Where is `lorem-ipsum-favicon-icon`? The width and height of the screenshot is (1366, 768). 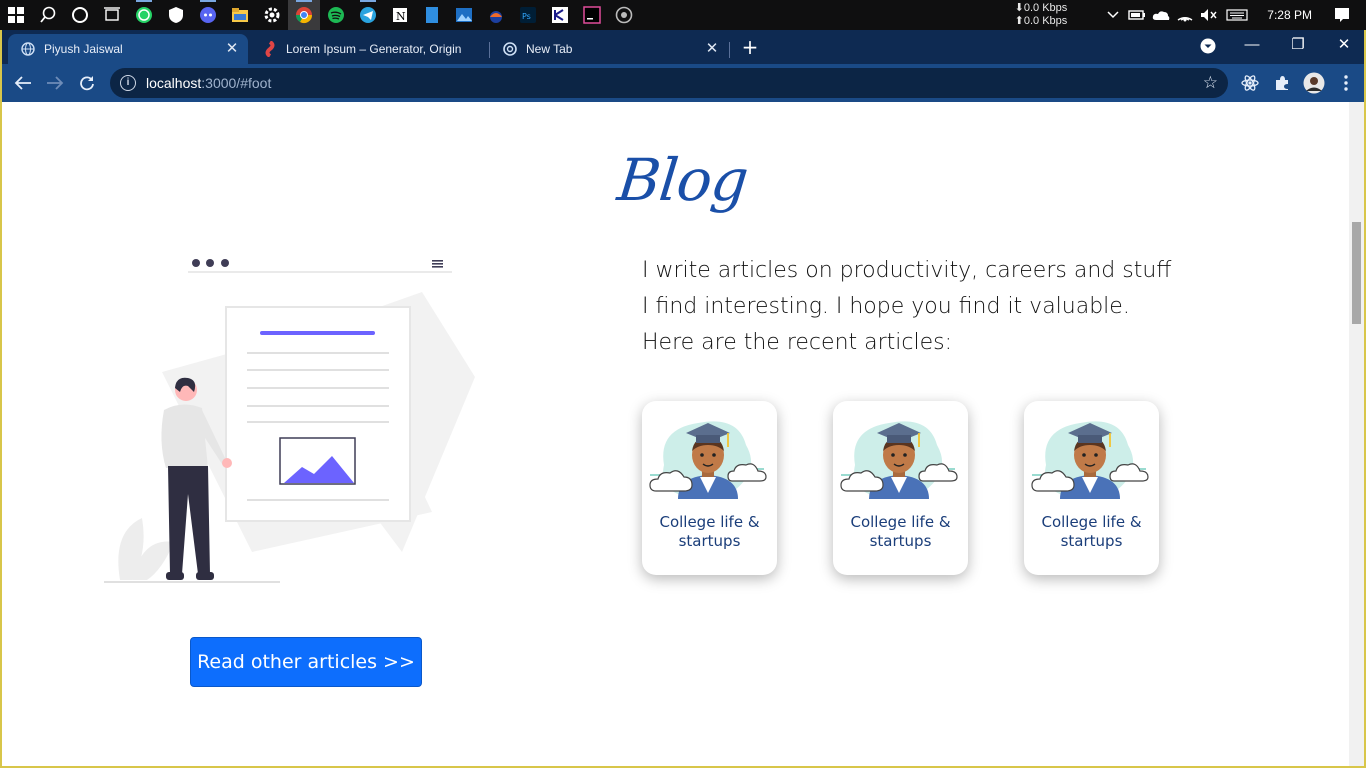 lorem-ipsum-favicon-icon is located at coordinates (270, 49).